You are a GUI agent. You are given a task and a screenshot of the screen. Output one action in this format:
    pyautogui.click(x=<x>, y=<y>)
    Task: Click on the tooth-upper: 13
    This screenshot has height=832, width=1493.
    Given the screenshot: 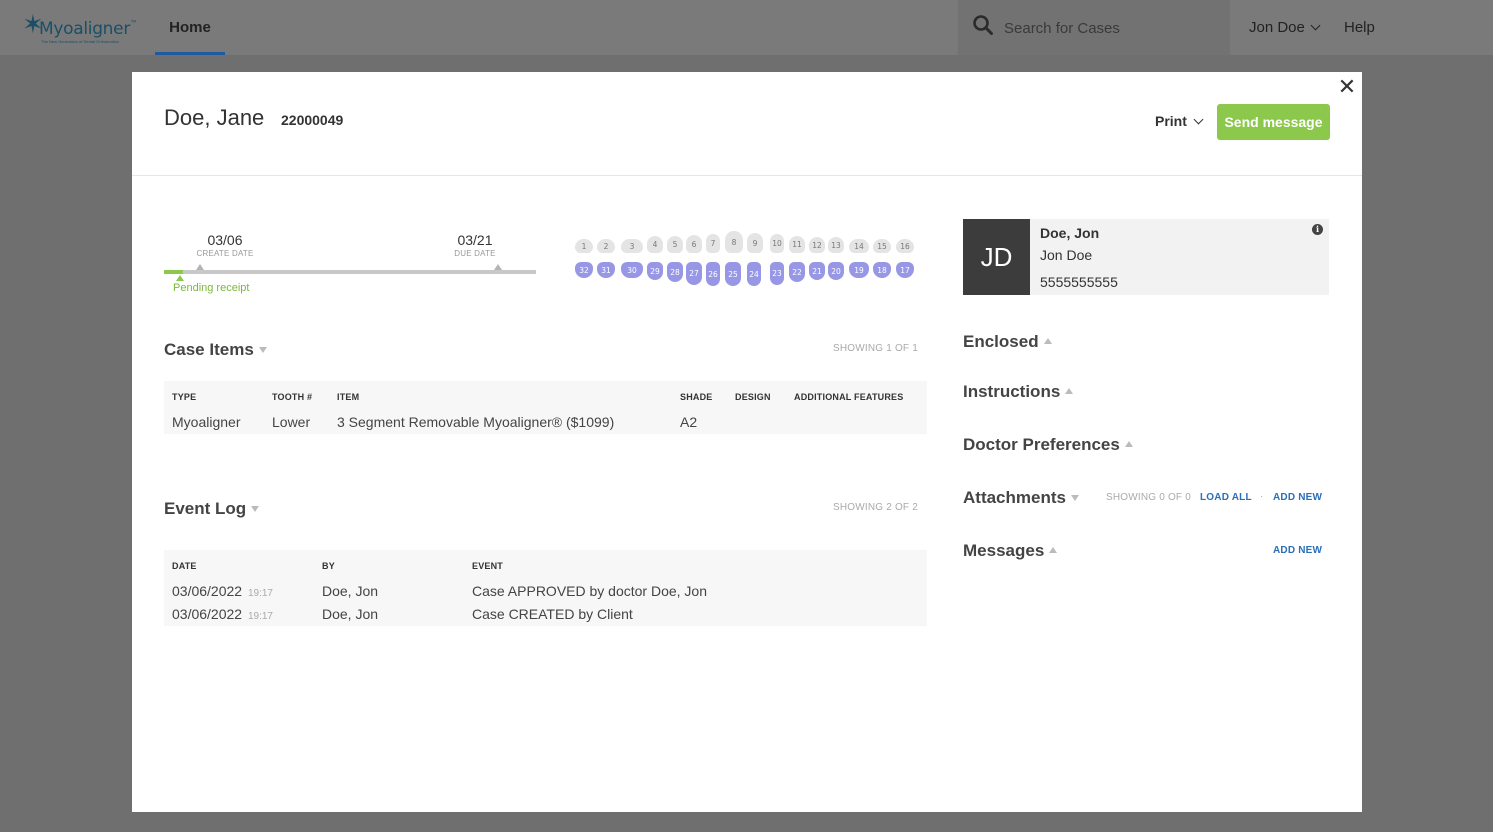 What is the action you would take?
    pyautogui.click(x=836, y=245)
    